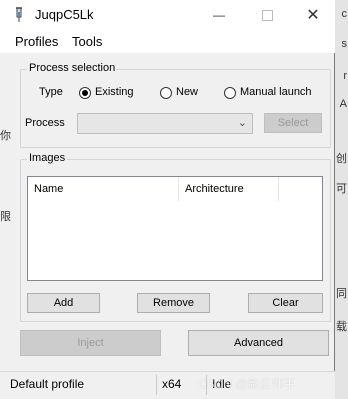 The width and height of the screenshot is (348, 399). What do you see at coordinates (166, 93) in the screenshot?
I see `radio-new` at bounding box center [166, 93].